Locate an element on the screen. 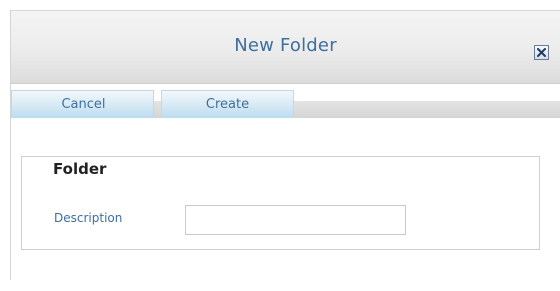 The height and width of the screenshot is (291, 560). close-icon is located at coordinates (541, 52).